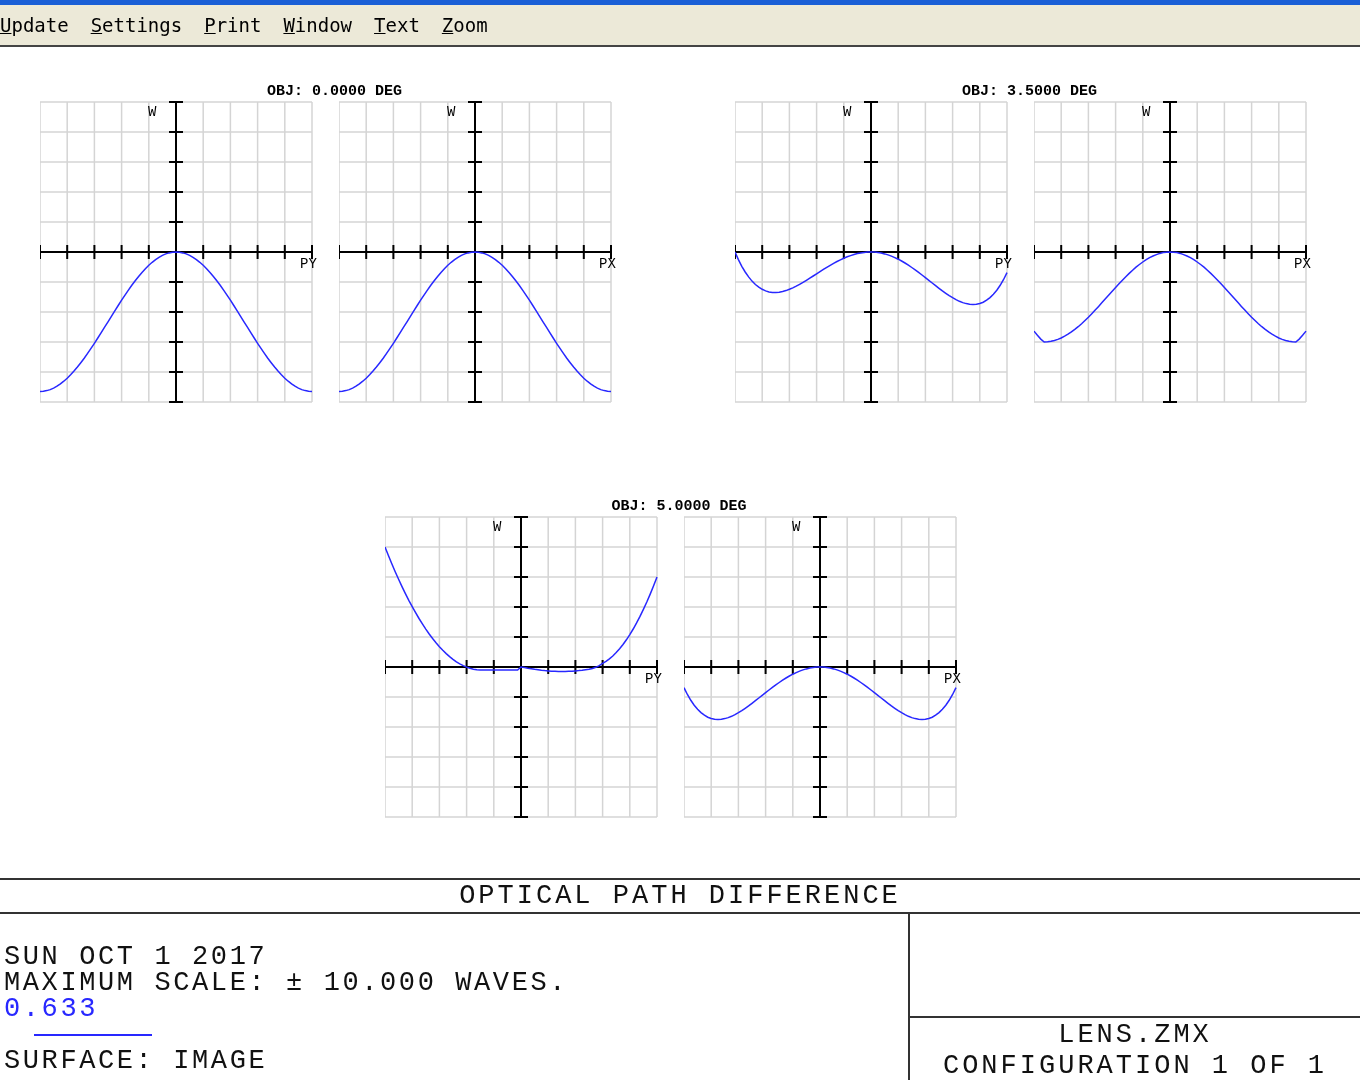 This screenshot has width=1360, height=1080. What do you see at coordinates (679, 507) in the screenshot?
I see `plot-title: OBJ: 5.0000 DEG` at bounding box center [679, 507].